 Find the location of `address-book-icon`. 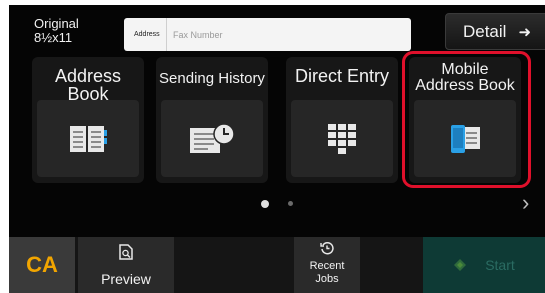

address-book-icon is located at coordinates (88, 138).